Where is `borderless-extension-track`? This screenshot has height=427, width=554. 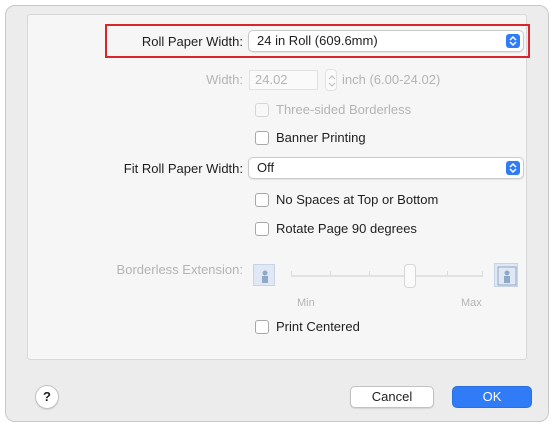 borderless-extension-track is located at coordinates (387, 276).